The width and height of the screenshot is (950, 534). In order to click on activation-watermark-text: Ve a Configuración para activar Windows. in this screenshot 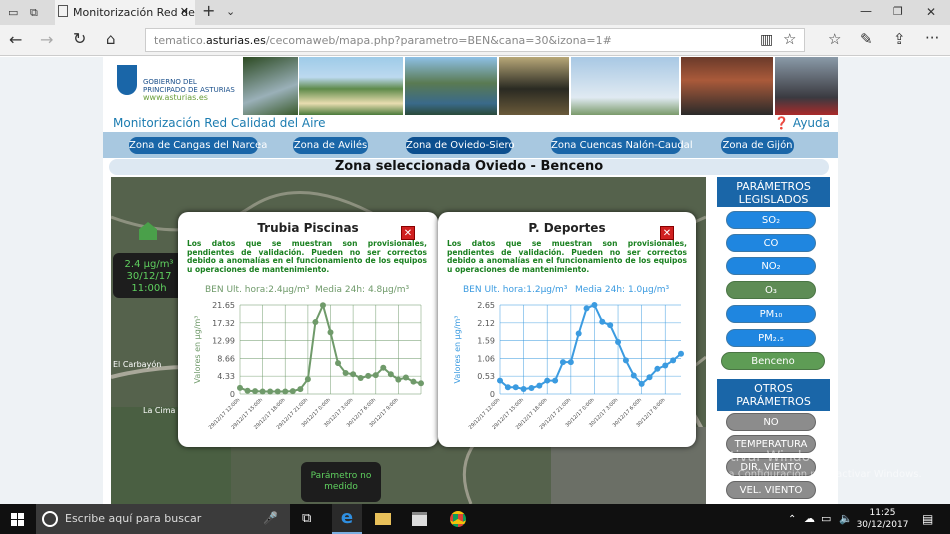, I will do `click(817, 474)`.